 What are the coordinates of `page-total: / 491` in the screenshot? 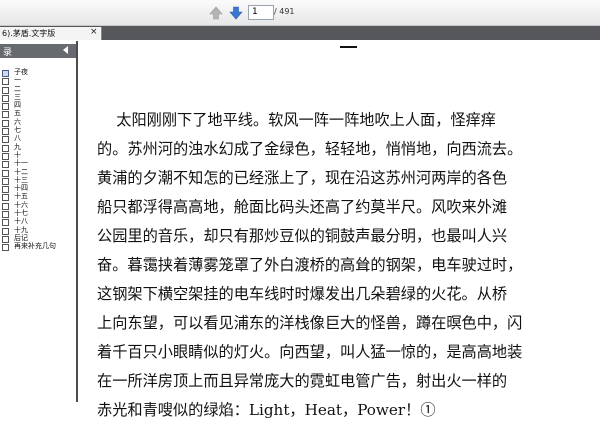 It's located at (284, 11).